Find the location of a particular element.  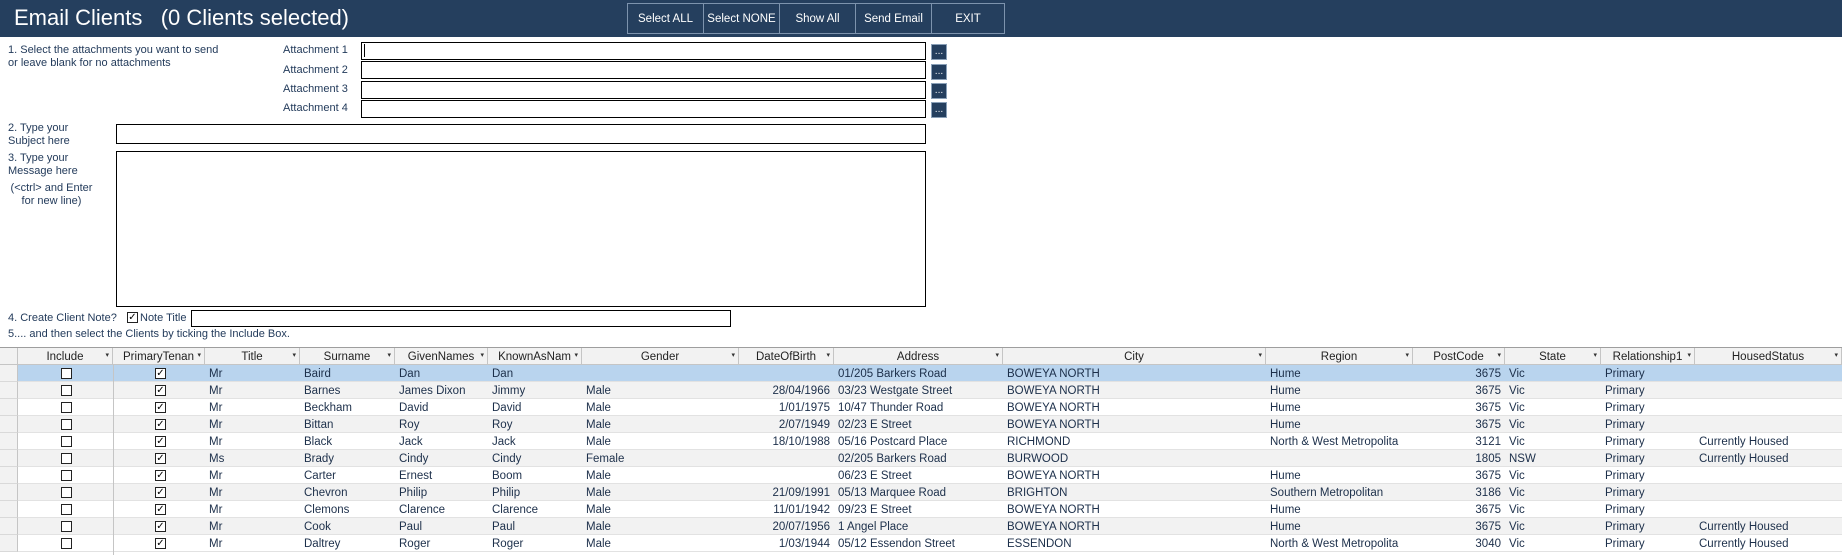

cell-surname: Carter is located at coordinates (347, 475).